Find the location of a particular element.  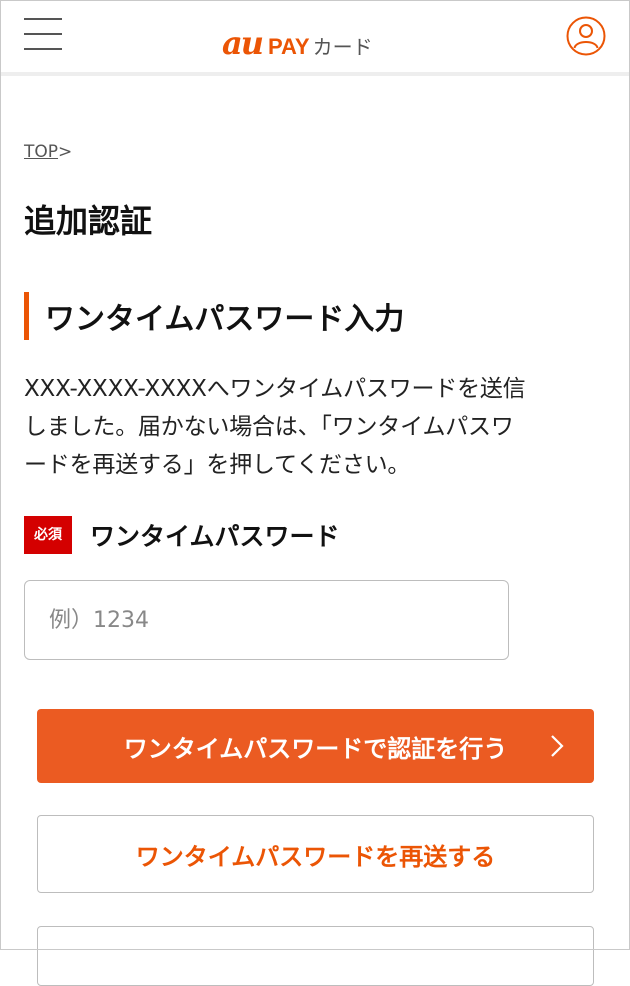

hamburger-menu-icon is located at coordinates (43, 34).